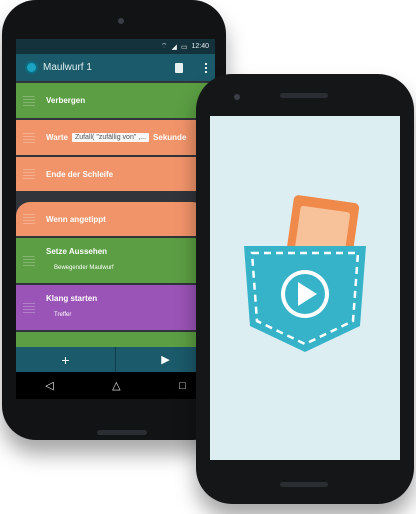 The width and height of the screenshot is (416, 514). Describe the element at coordinates (80, 174) in the screenshot. I see `brick-label: Ende der Schleife` at that location.